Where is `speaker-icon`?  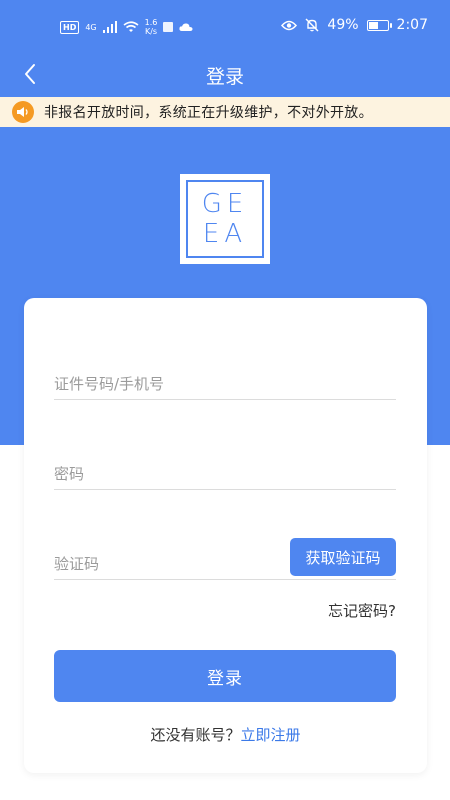 speaker-icon is located at coordinates (23, 112).